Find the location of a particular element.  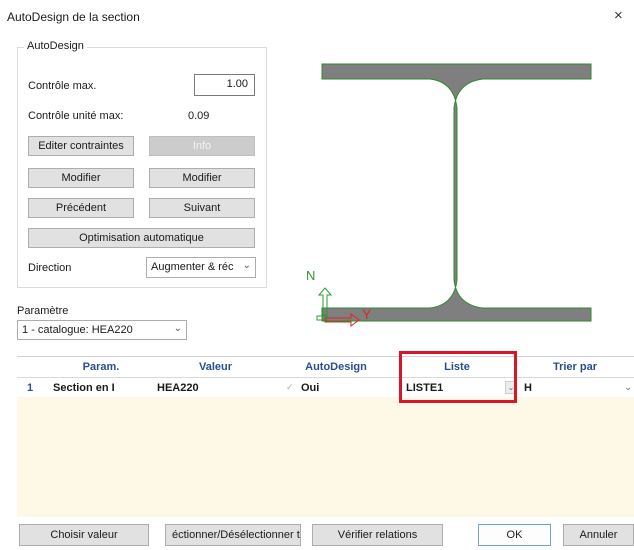

verifier-relations-button: Vérifier relations is located at coordinates (377, 535).